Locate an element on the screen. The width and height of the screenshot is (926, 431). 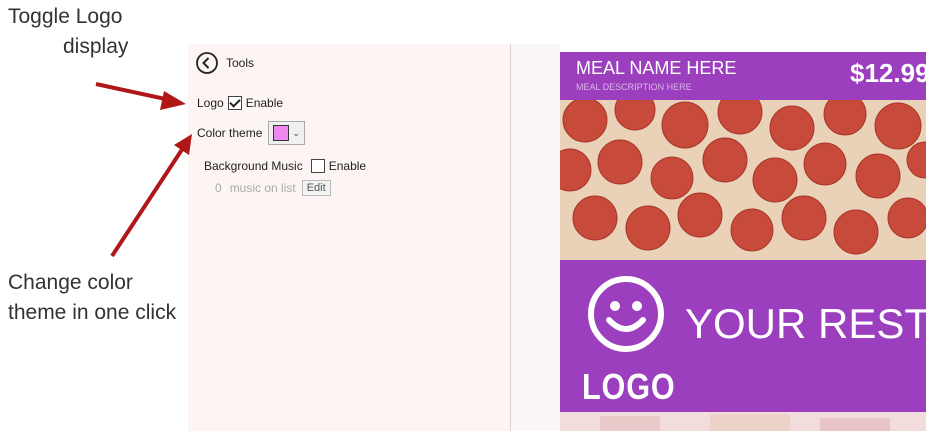
music-count-suffix: music on list is located at coordinates (262, 188).